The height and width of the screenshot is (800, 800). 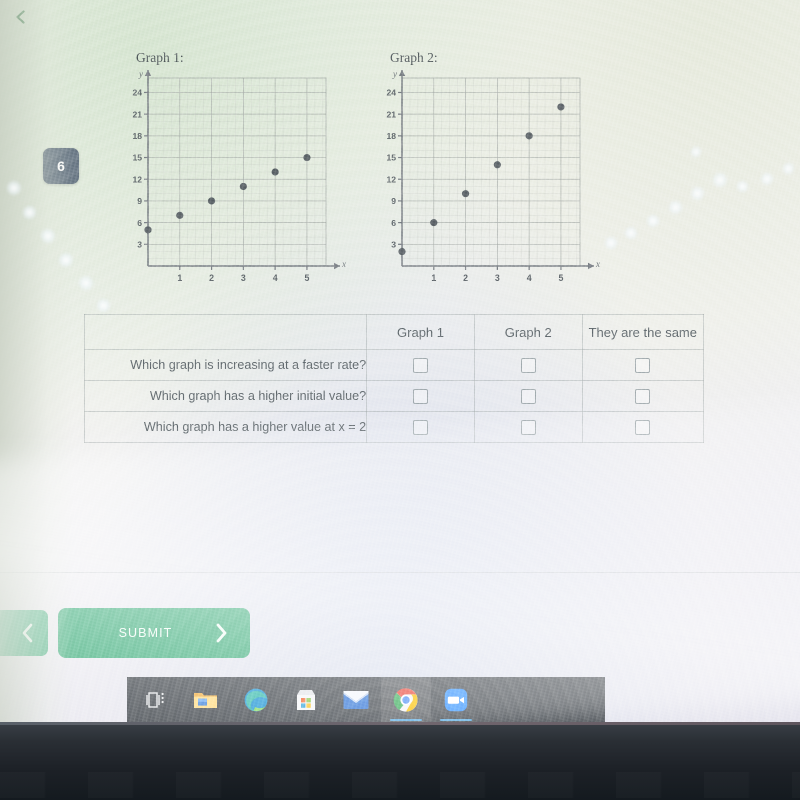 I want to click on svg-text: 15, so click(x=137, y=158).